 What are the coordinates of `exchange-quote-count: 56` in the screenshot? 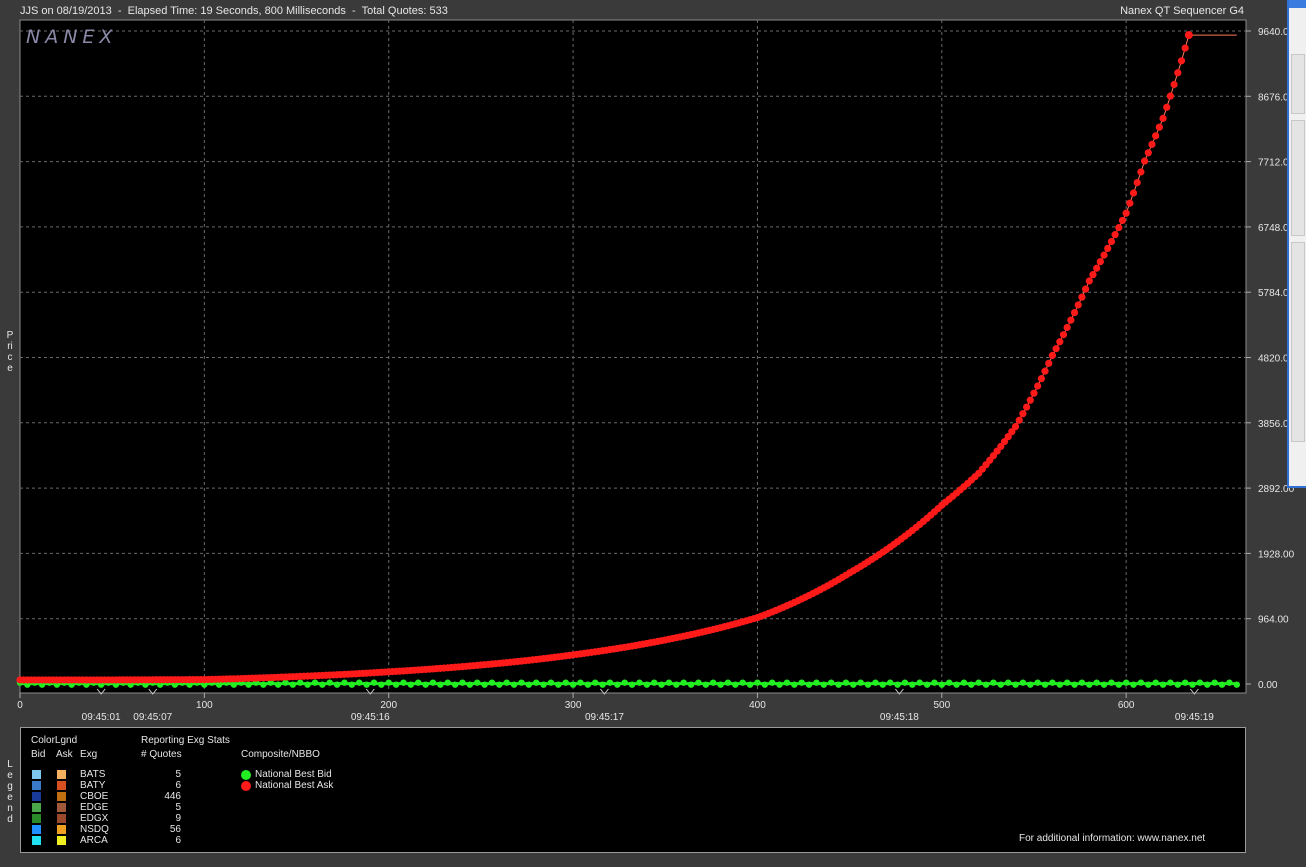 It's located at (175, 829).